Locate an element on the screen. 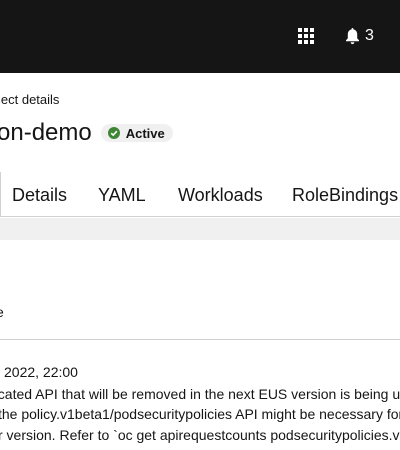  tab-details: Details is located at coordinates (39, 195).